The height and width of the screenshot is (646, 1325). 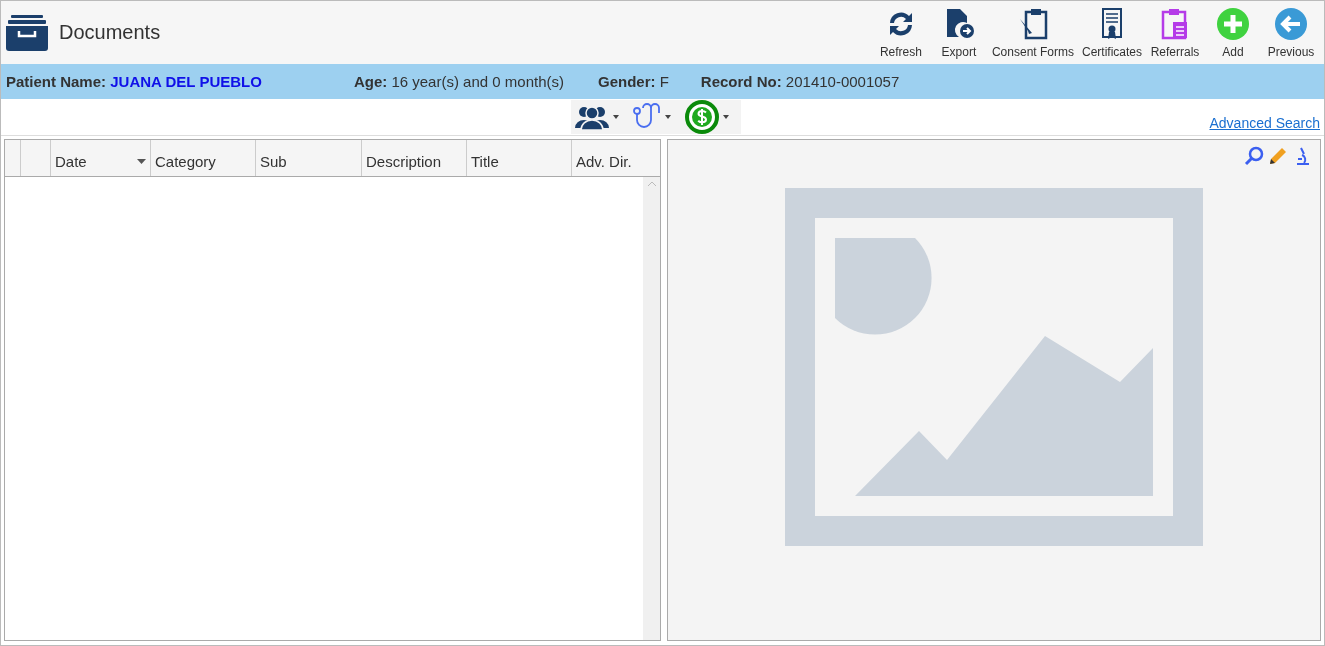 I want to click on column-header: Title, so click(x=518, y=158).